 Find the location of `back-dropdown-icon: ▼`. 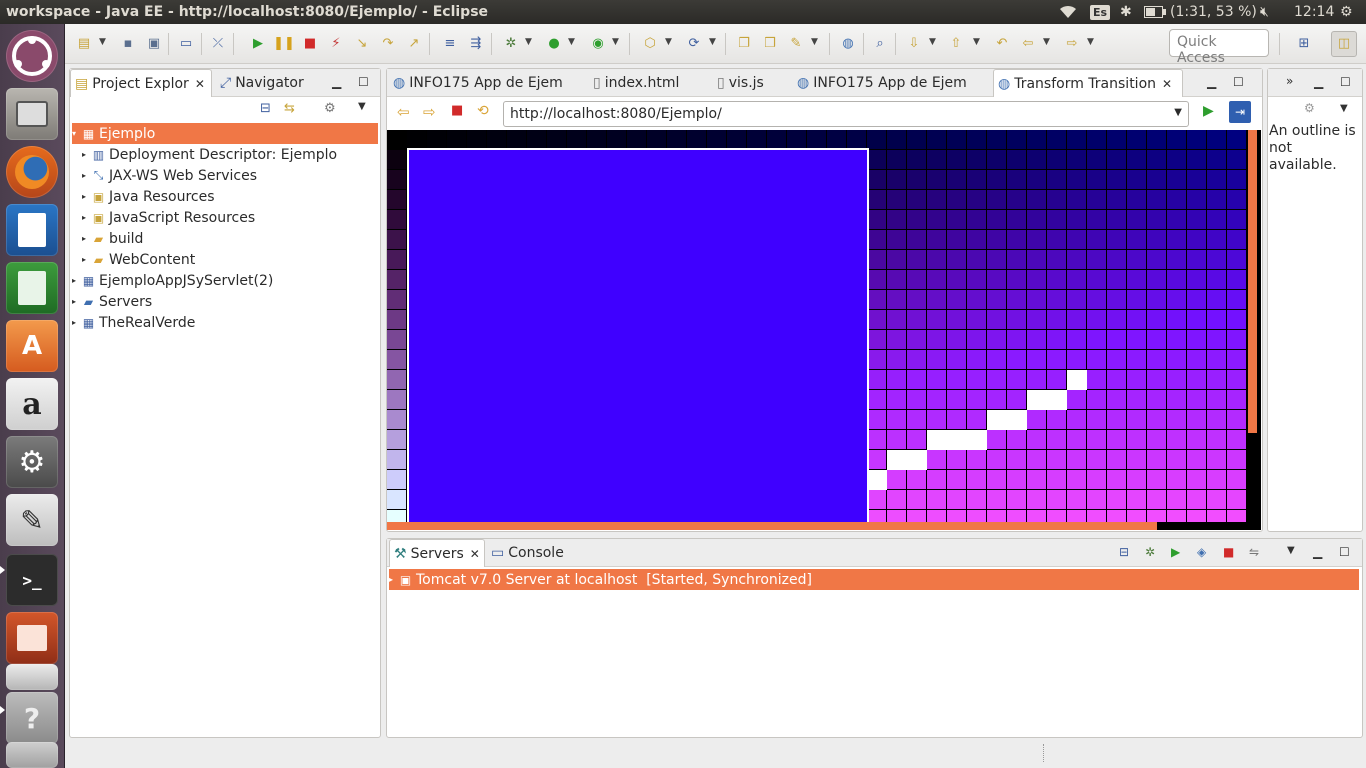

back-dropdown-icon: ▼ is located at coordinates (1046, 42).